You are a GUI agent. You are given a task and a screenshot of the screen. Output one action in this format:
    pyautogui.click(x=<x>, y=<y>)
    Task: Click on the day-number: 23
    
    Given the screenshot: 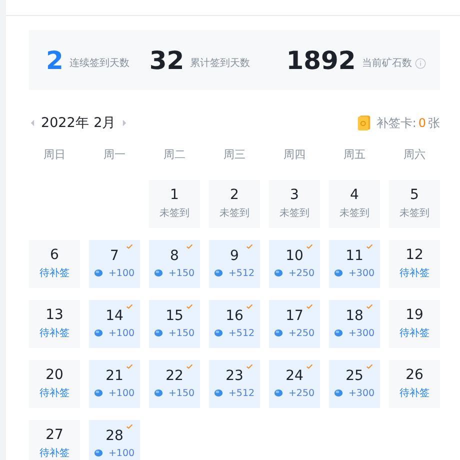 What is the action you would take?
    pyautogui.click(x=235, y=377)
    